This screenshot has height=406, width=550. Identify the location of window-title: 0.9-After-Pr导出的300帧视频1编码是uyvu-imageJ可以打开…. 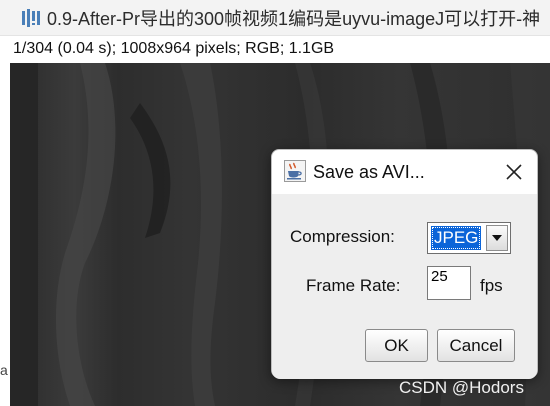
(294, 18).